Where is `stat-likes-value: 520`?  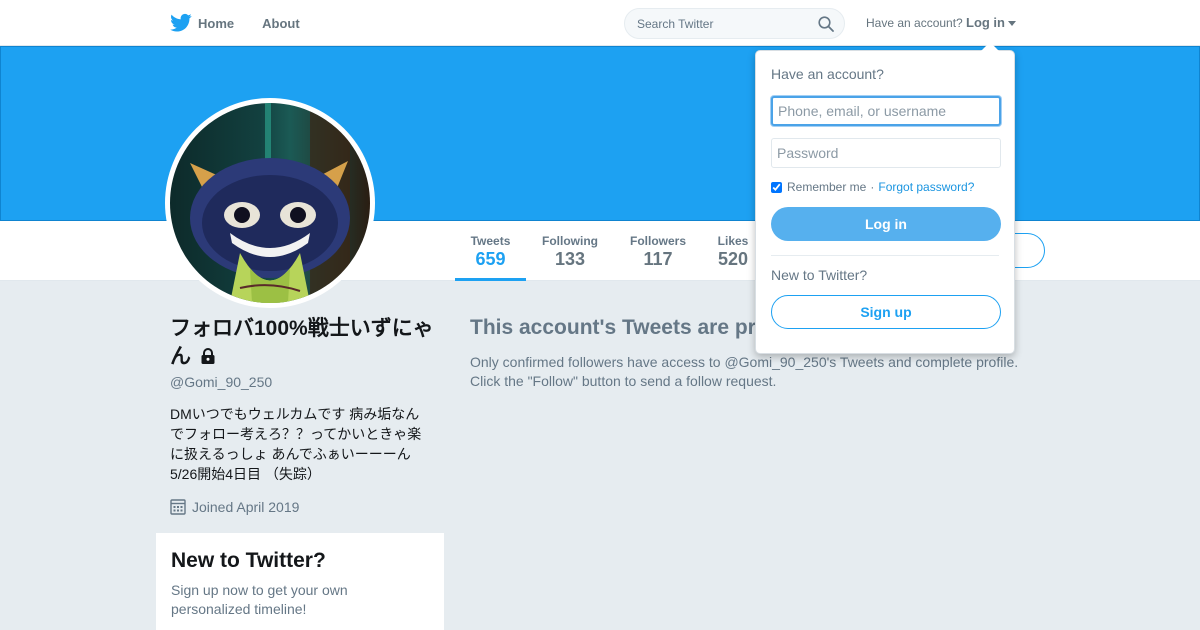
stat-likes-value: 520 is located at coordinates (733, 259).